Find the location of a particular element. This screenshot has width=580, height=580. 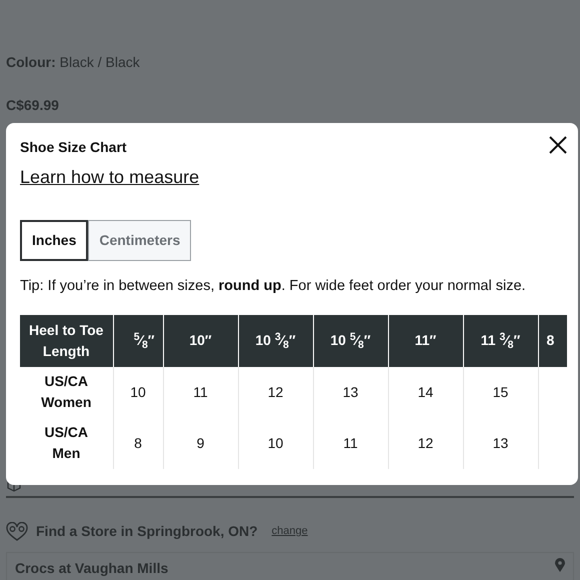

table-cell: 14 is located at coordinates (425, 392).